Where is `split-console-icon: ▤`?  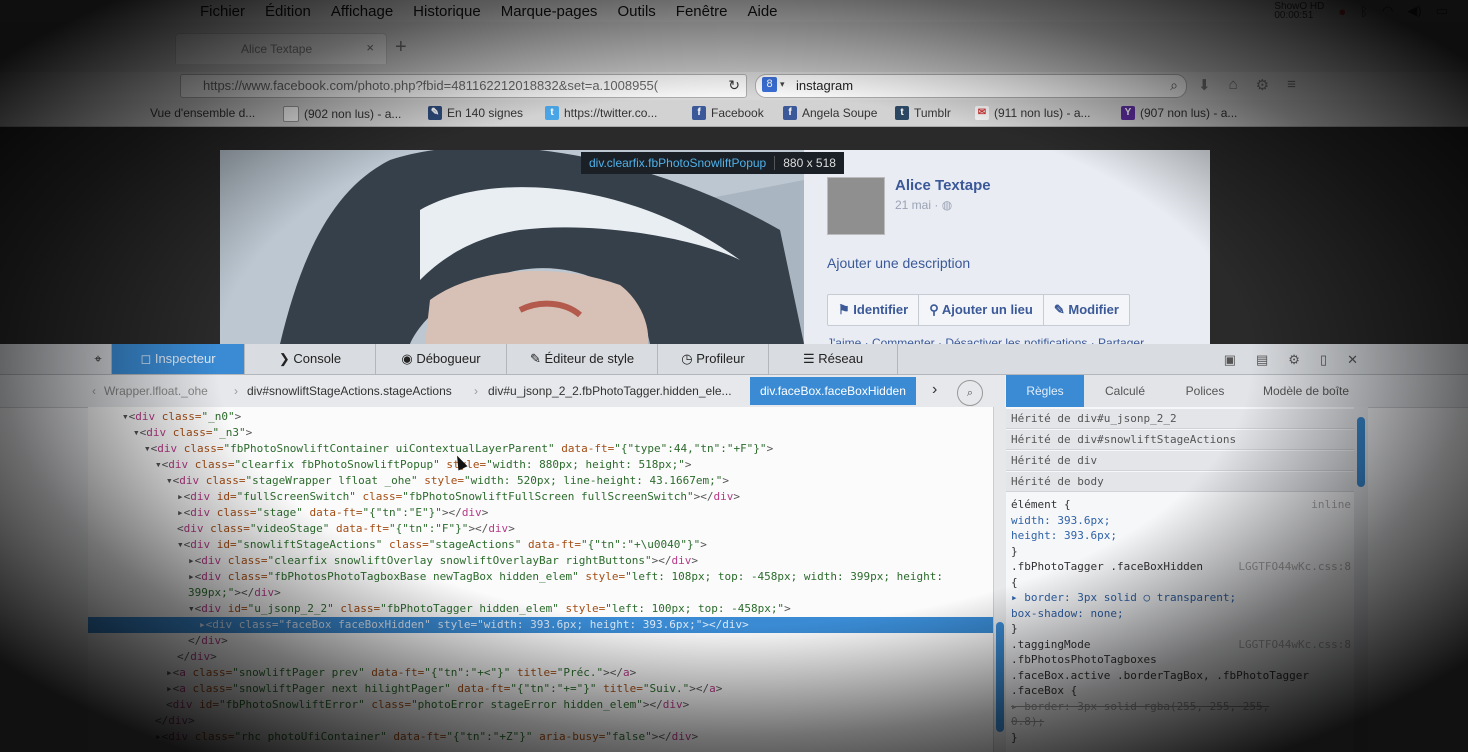
split-console-icon: ▤ is located at coordinates (1262, 360).